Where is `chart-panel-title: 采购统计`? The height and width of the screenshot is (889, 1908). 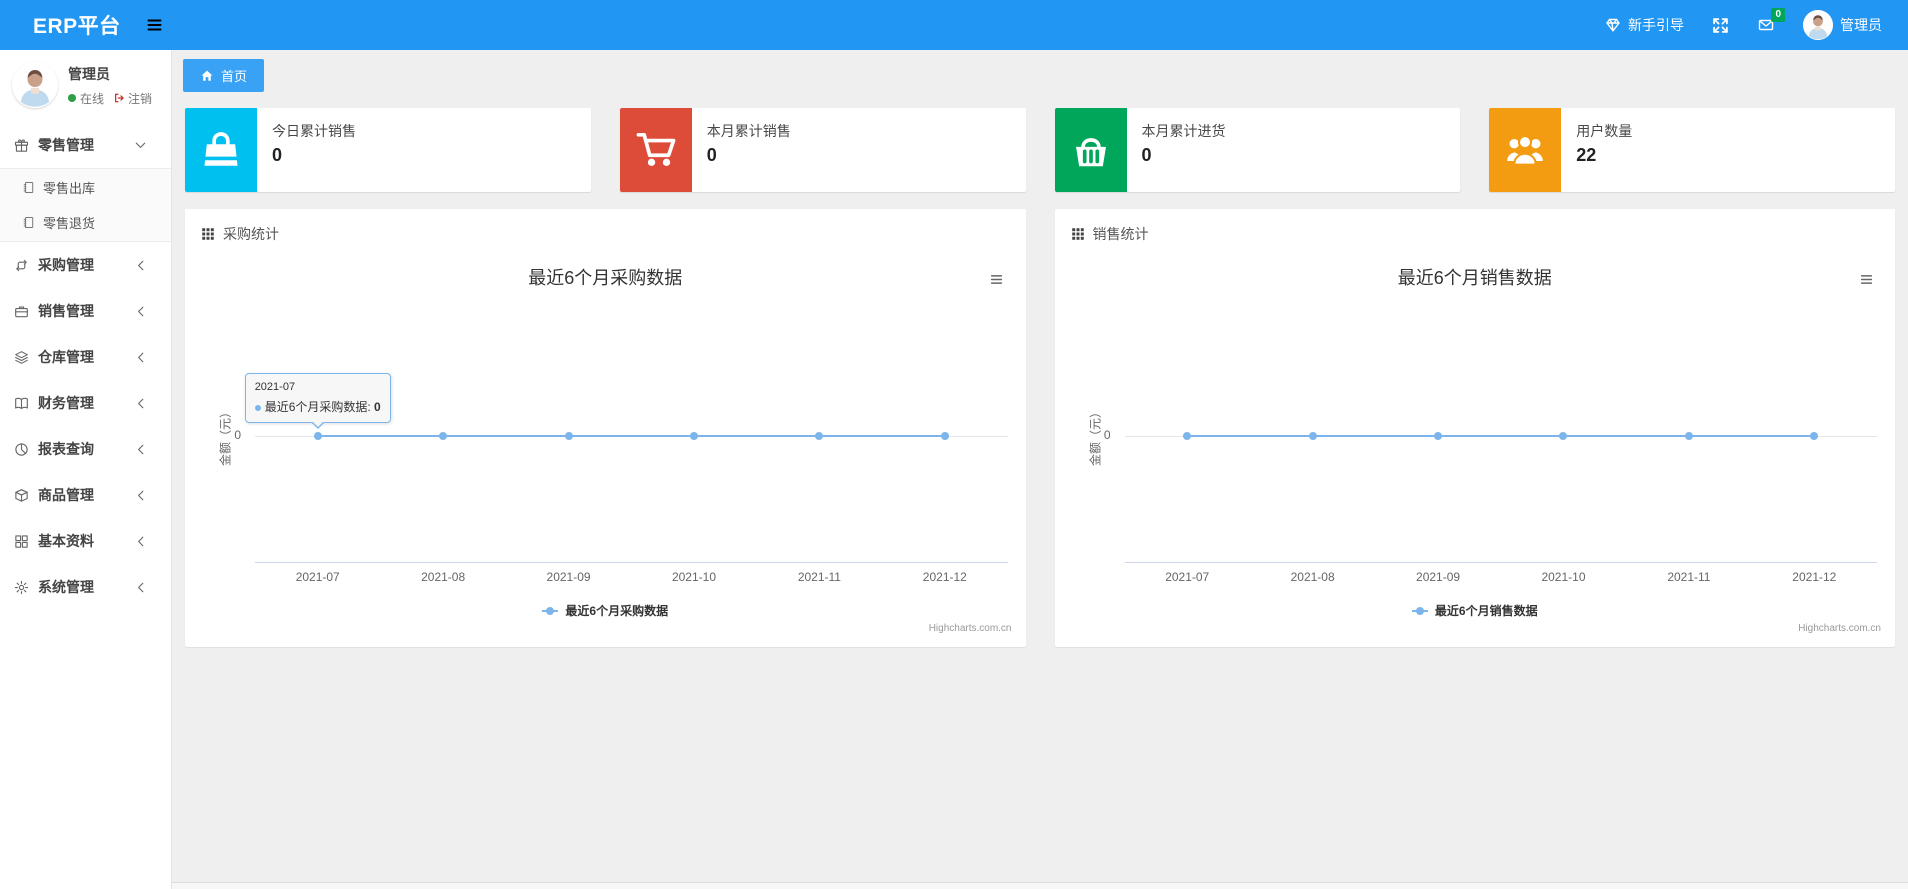
chart-panel-title: 采购统计 is located at coordinates (251, 234).